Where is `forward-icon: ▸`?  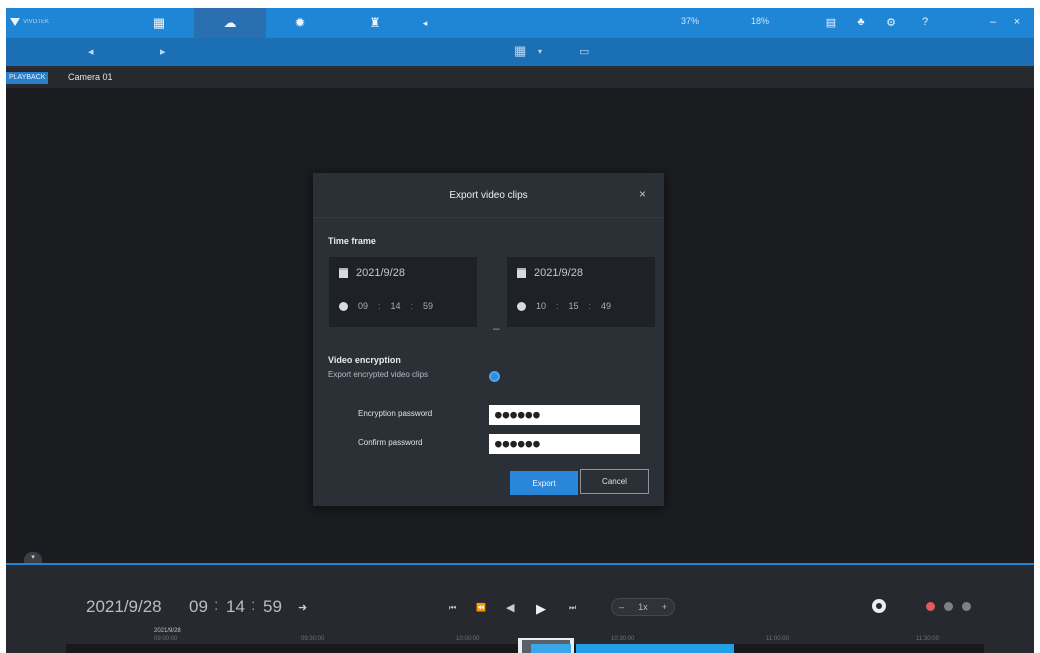 forward-icon: ▸ is located at coordinates (163, 51).